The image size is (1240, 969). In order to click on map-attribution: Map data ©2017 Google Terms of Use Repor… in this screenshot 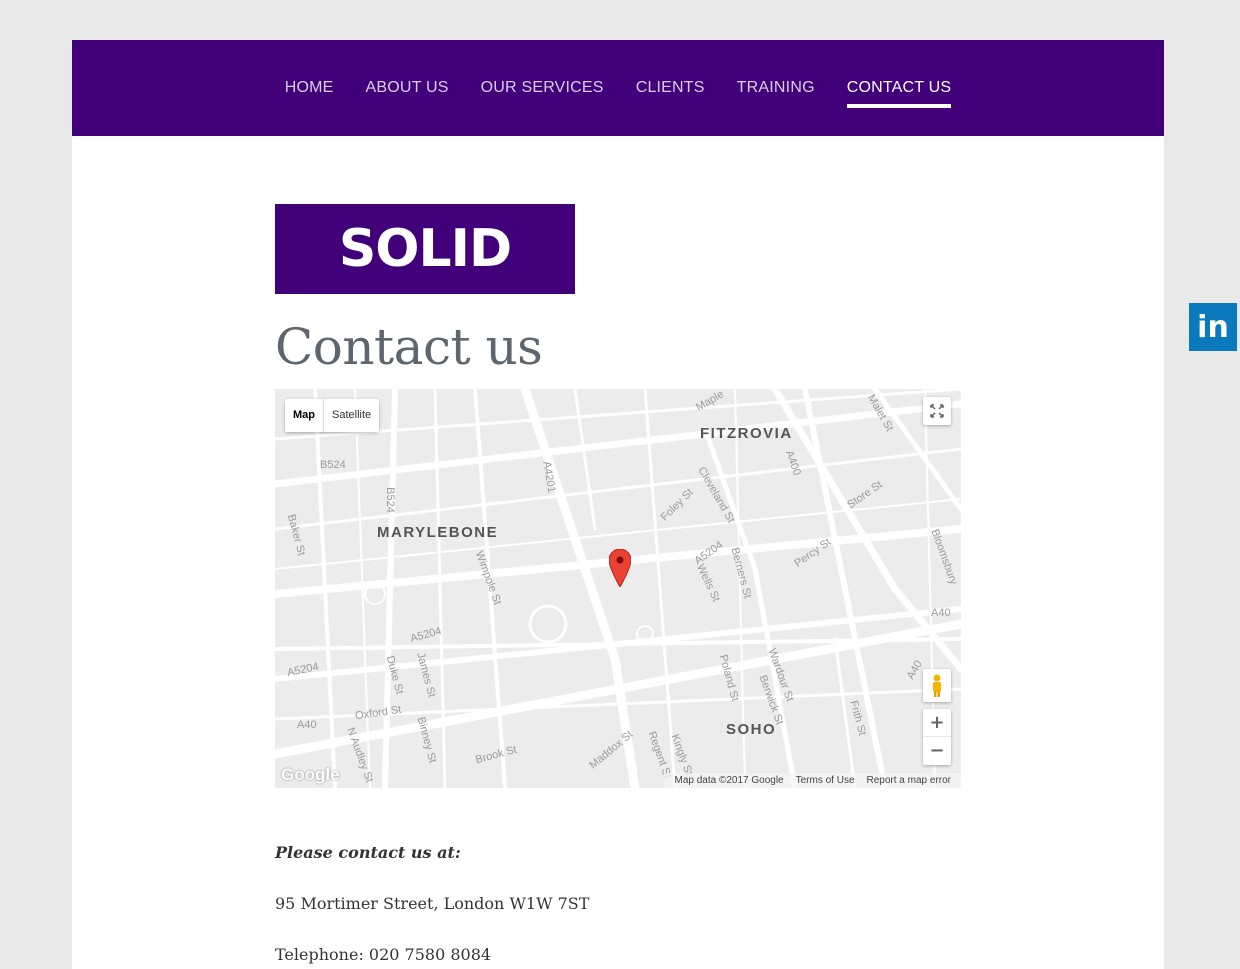, I will do `click(812, 780)`.